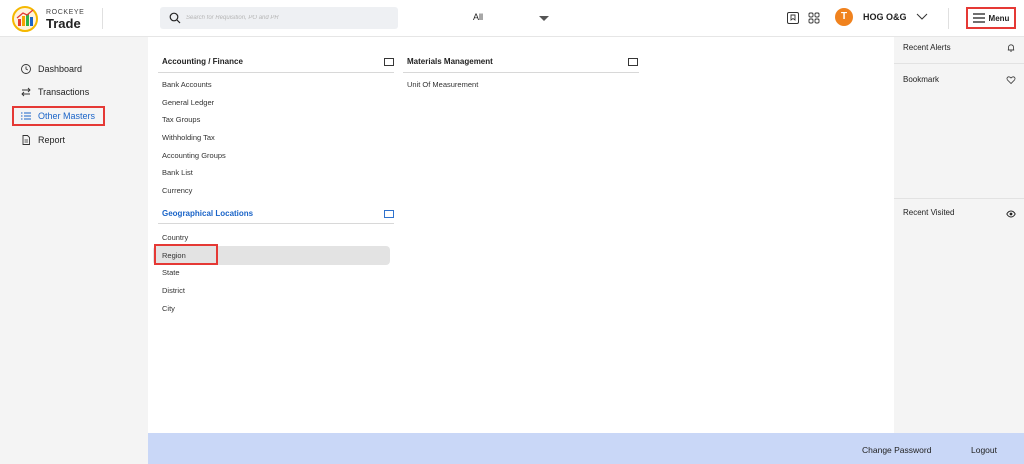 The height and width of the screenshot is (464, 1024). I want to click on menu-link-district: District, so click(173, 290).